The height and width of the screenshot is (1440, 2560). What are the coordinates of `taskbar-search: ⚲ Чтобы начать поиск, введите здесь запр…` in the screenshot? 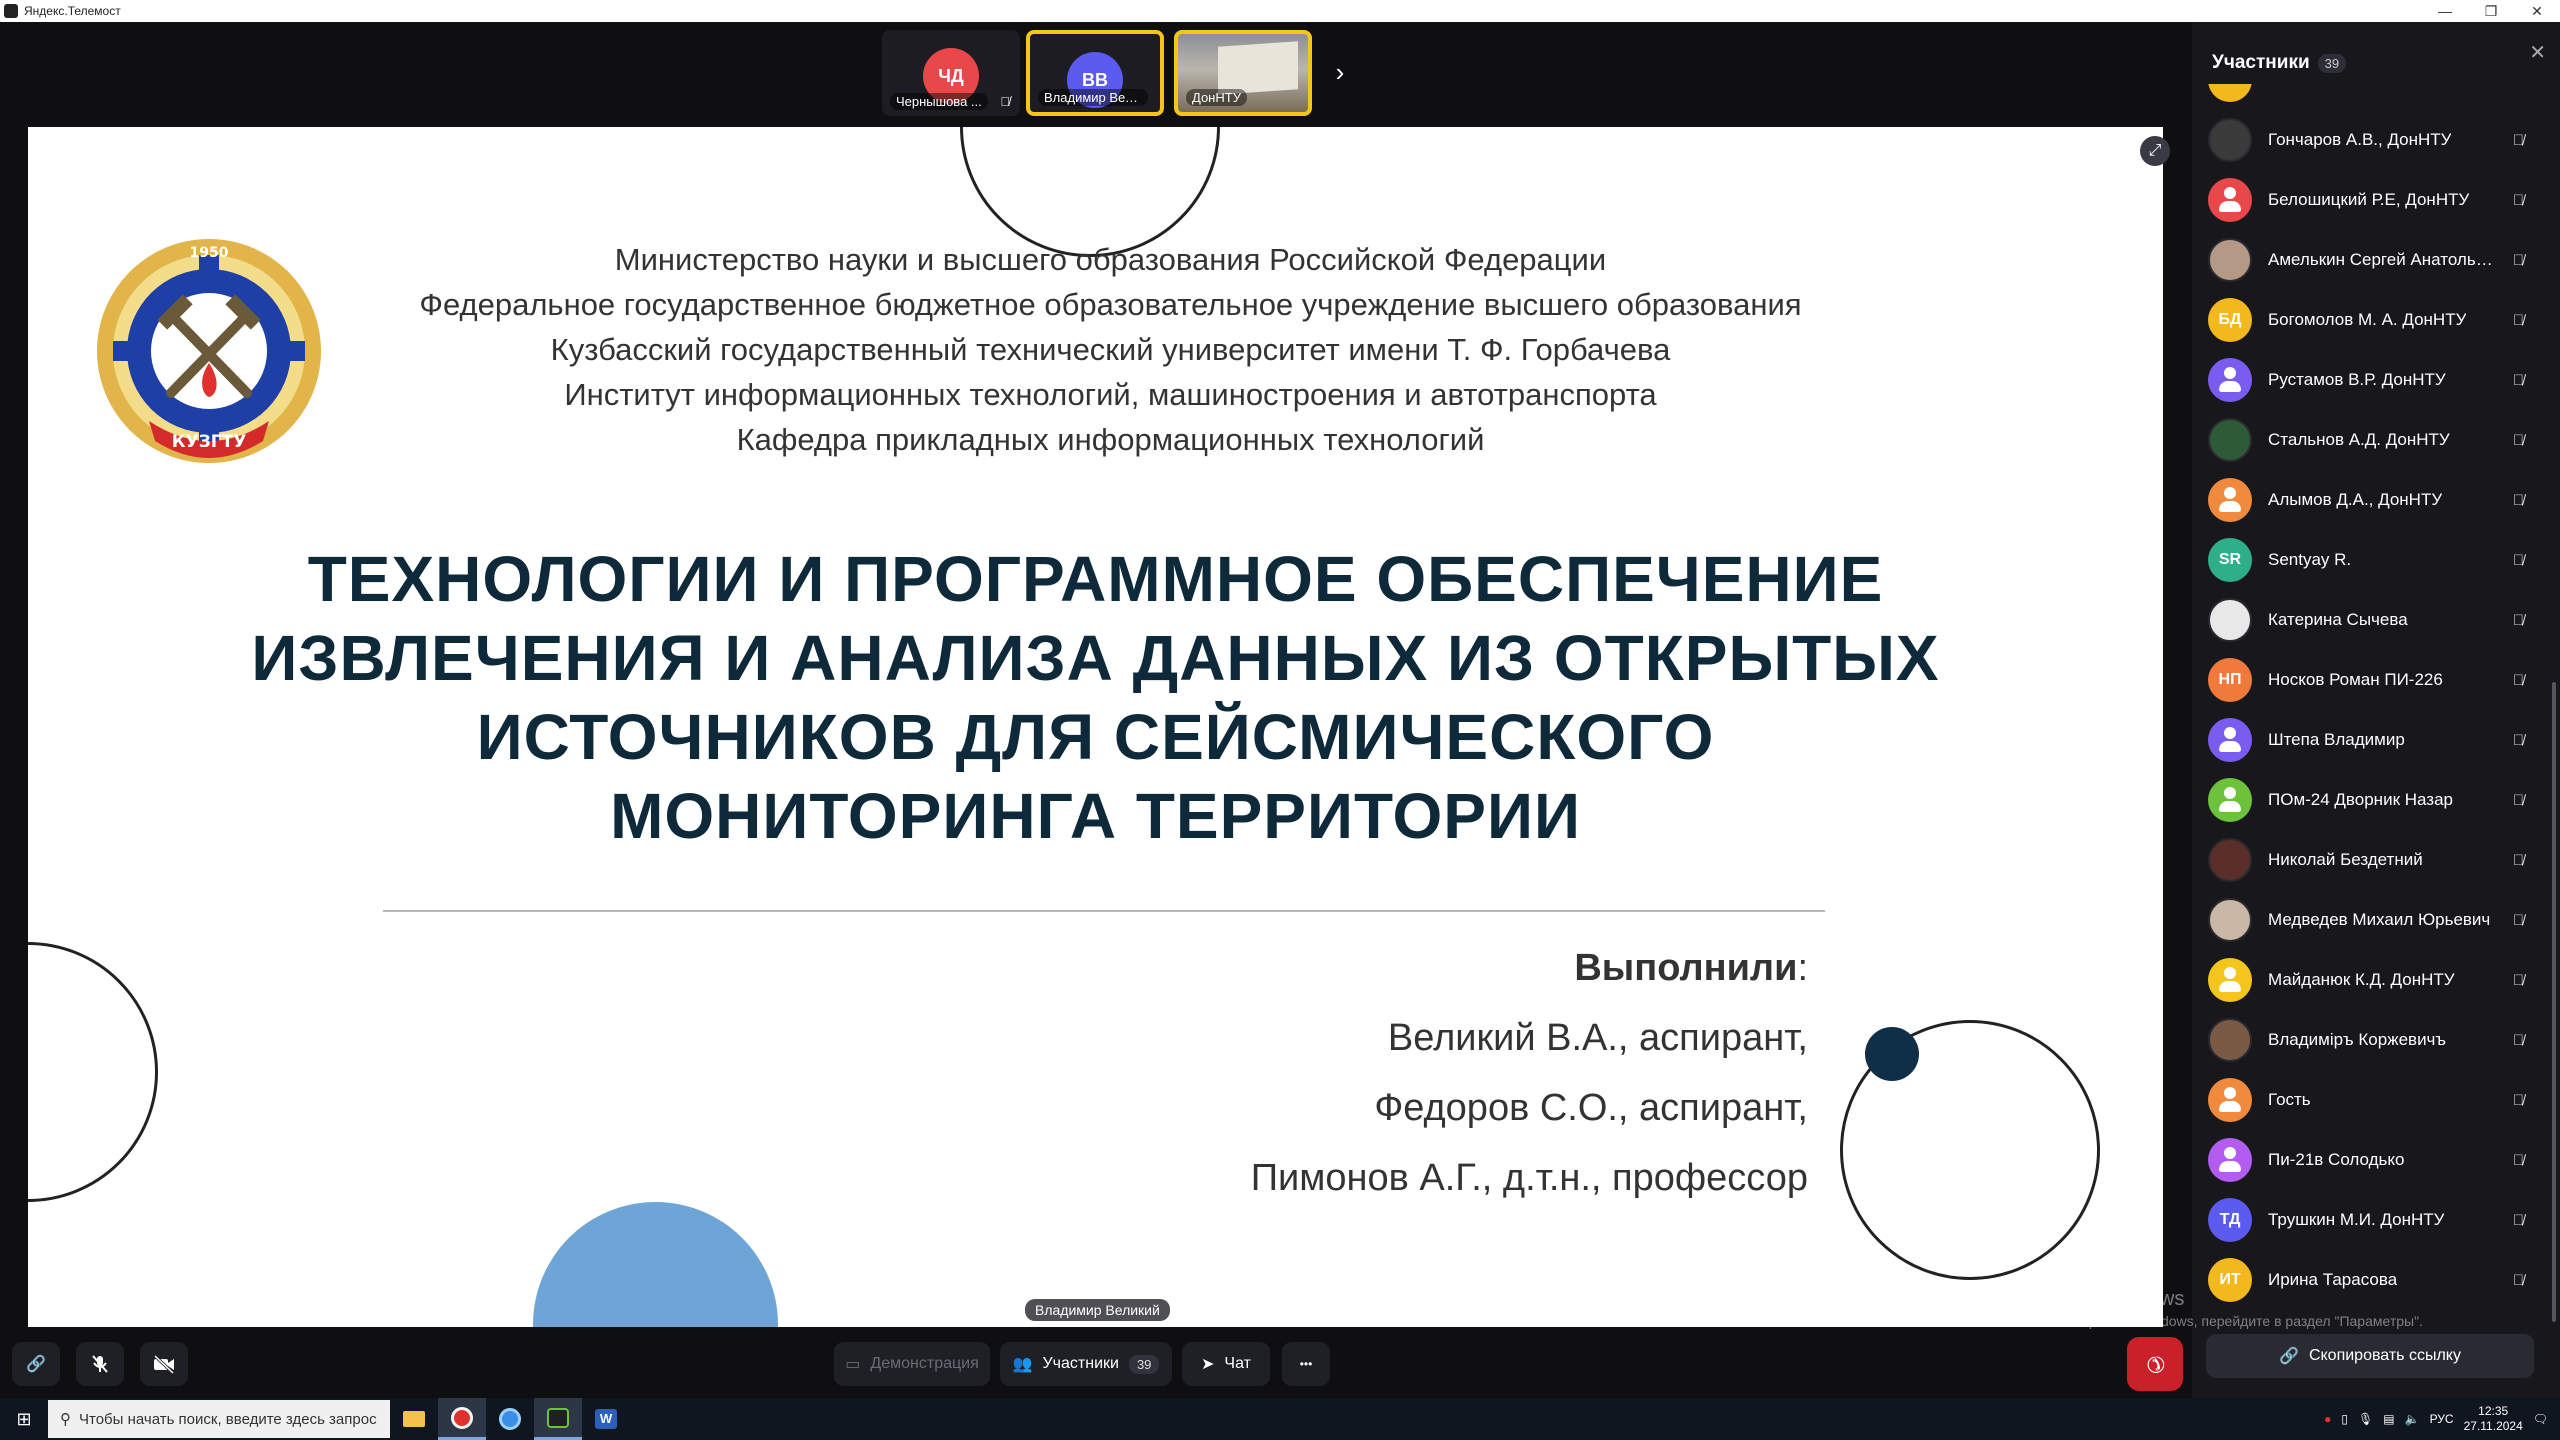 It's located at (219, 1419).